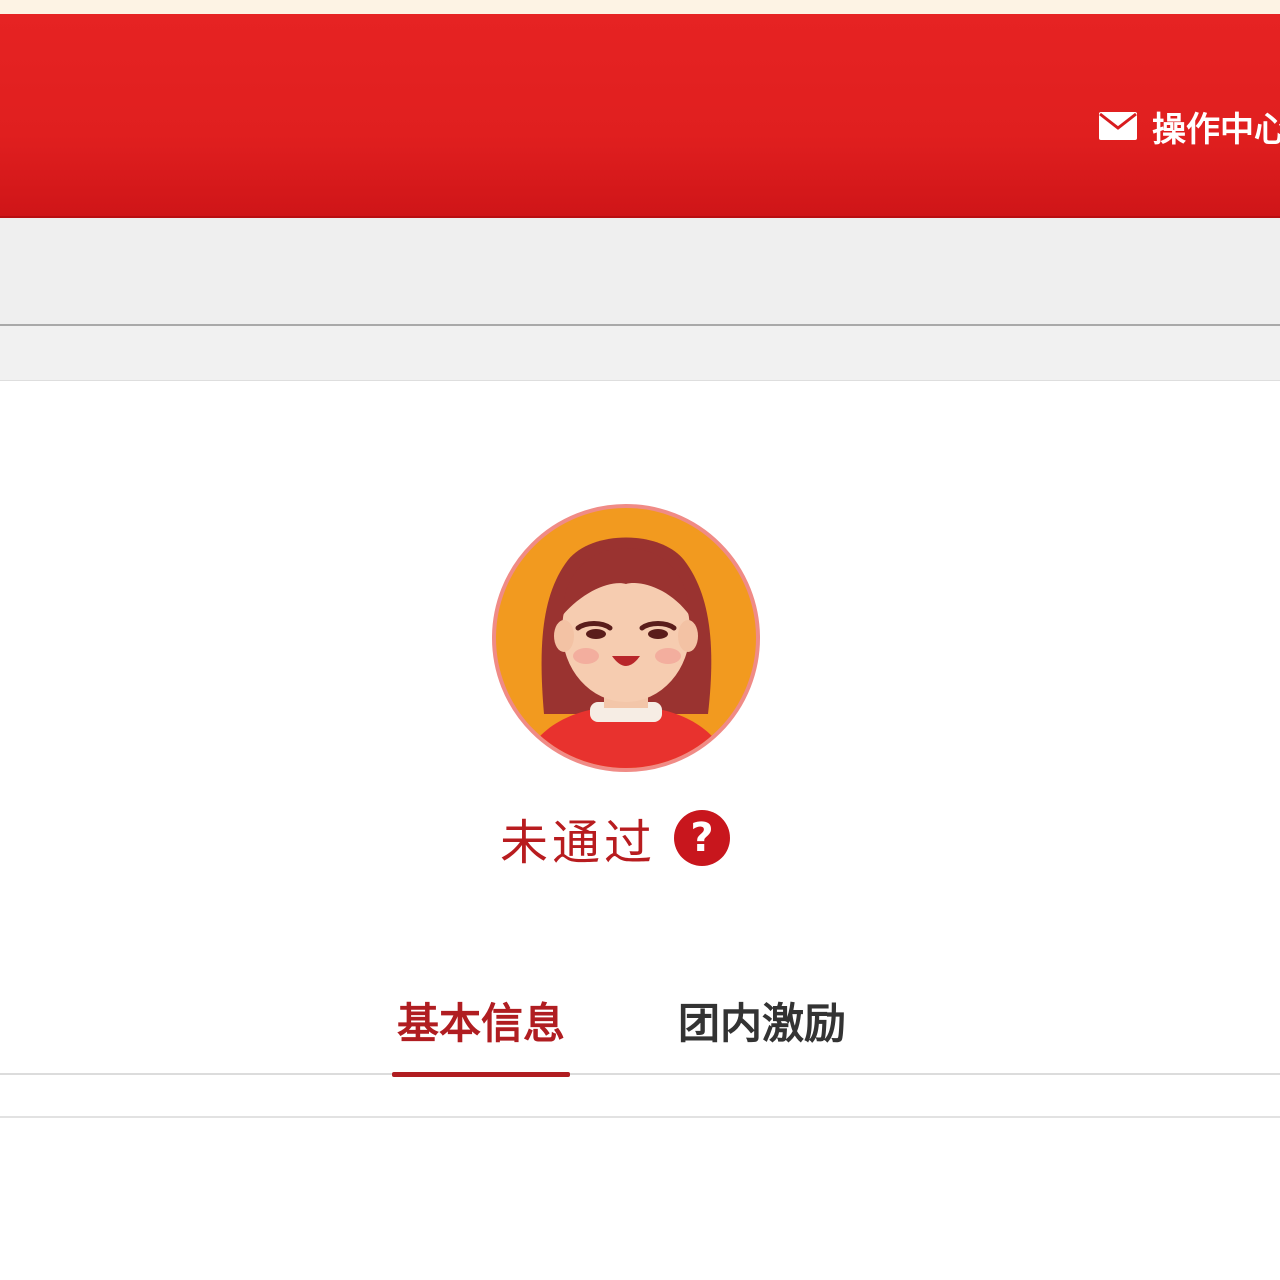 This screenshot has width=1280, height=1280. I want to click on tab-divider, so click(640, 1074).